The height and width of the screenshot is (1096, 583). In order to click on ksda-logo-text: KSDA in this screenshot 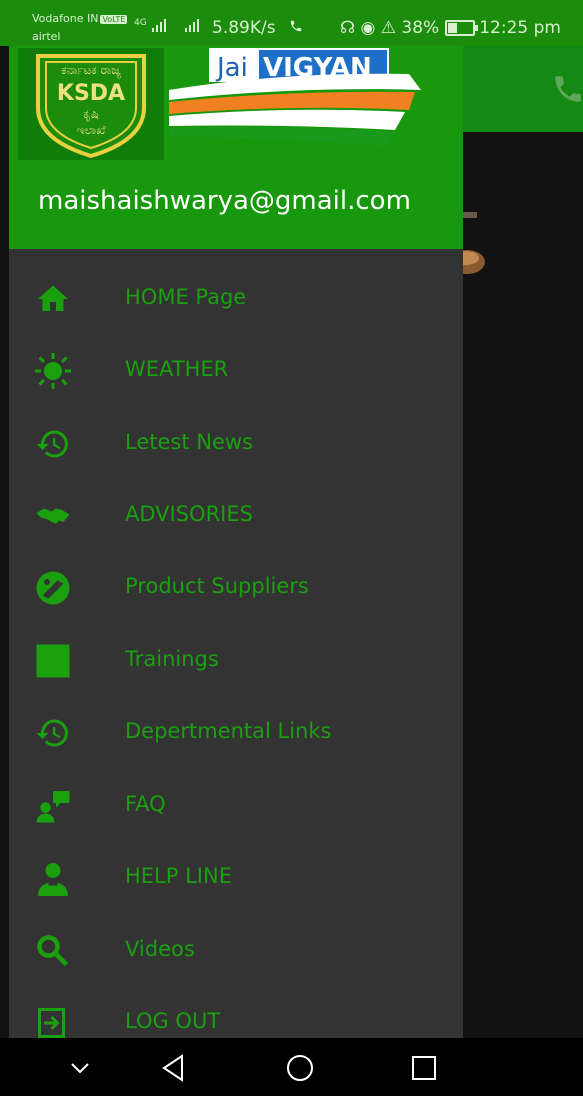, I will do `click(91, 93)`.